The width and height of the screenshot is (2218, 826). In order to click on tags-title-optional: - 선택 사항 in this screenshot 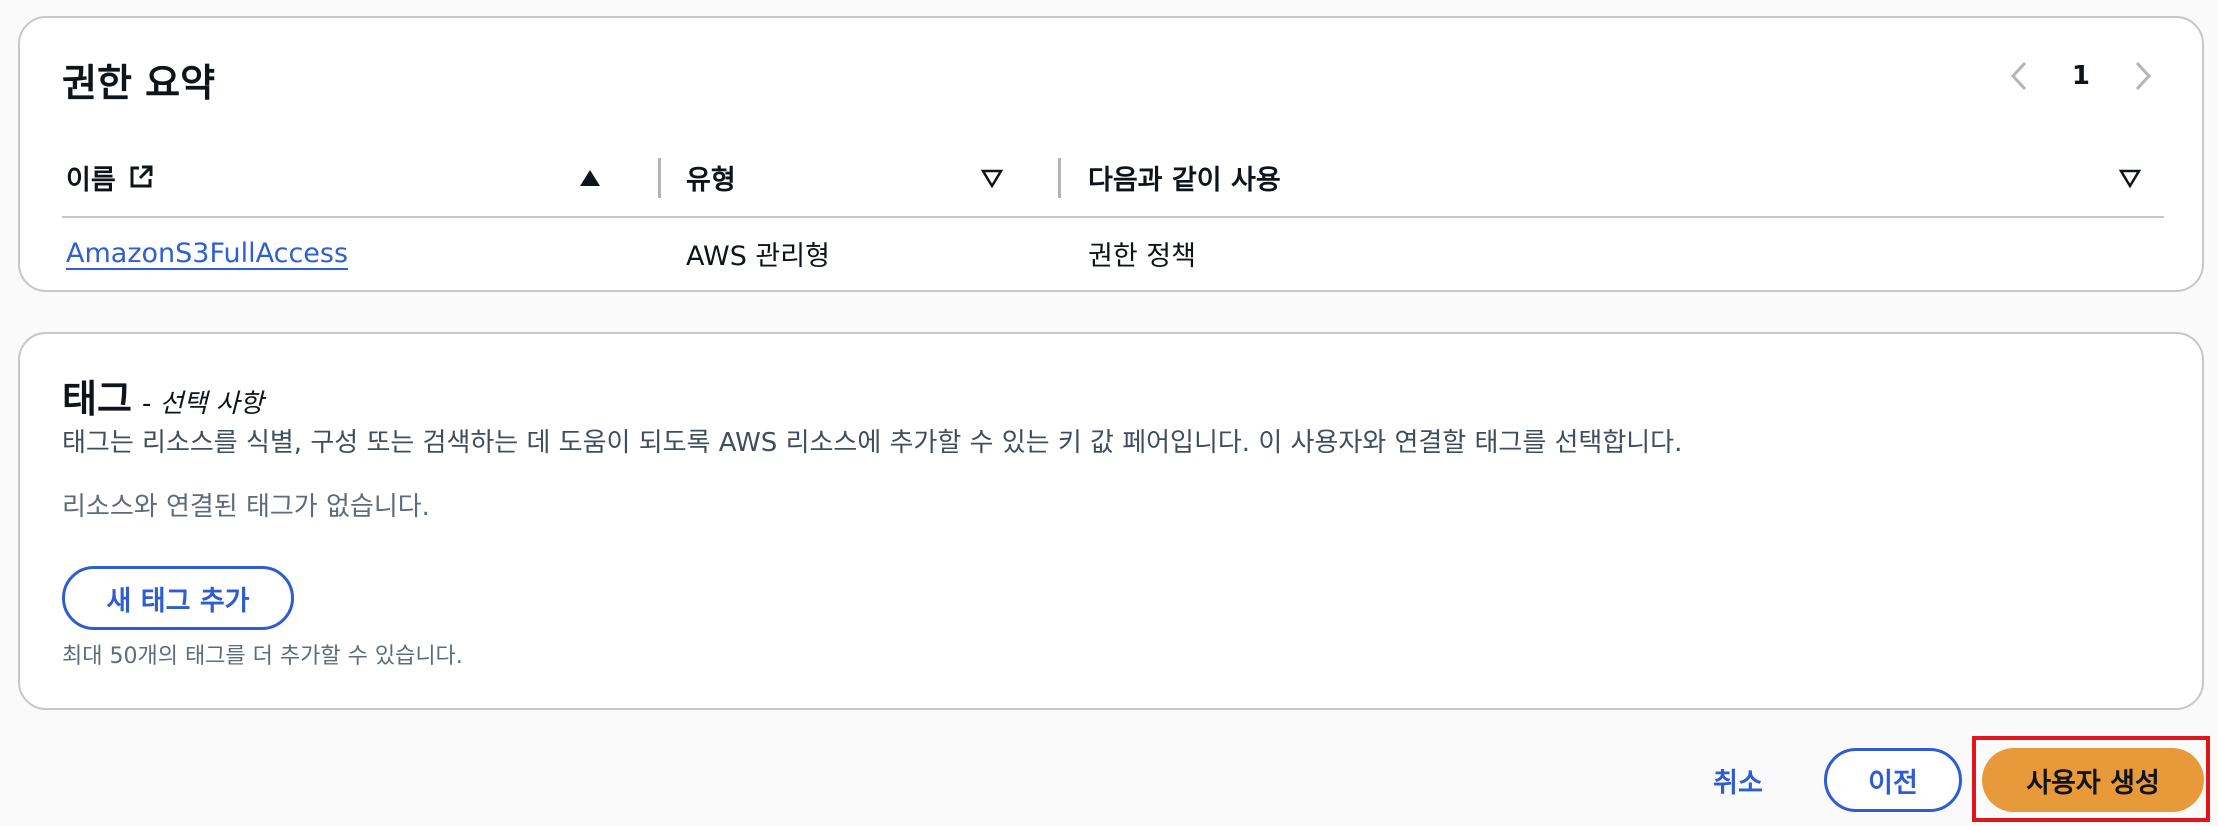, I will do `click(202, 404)`.